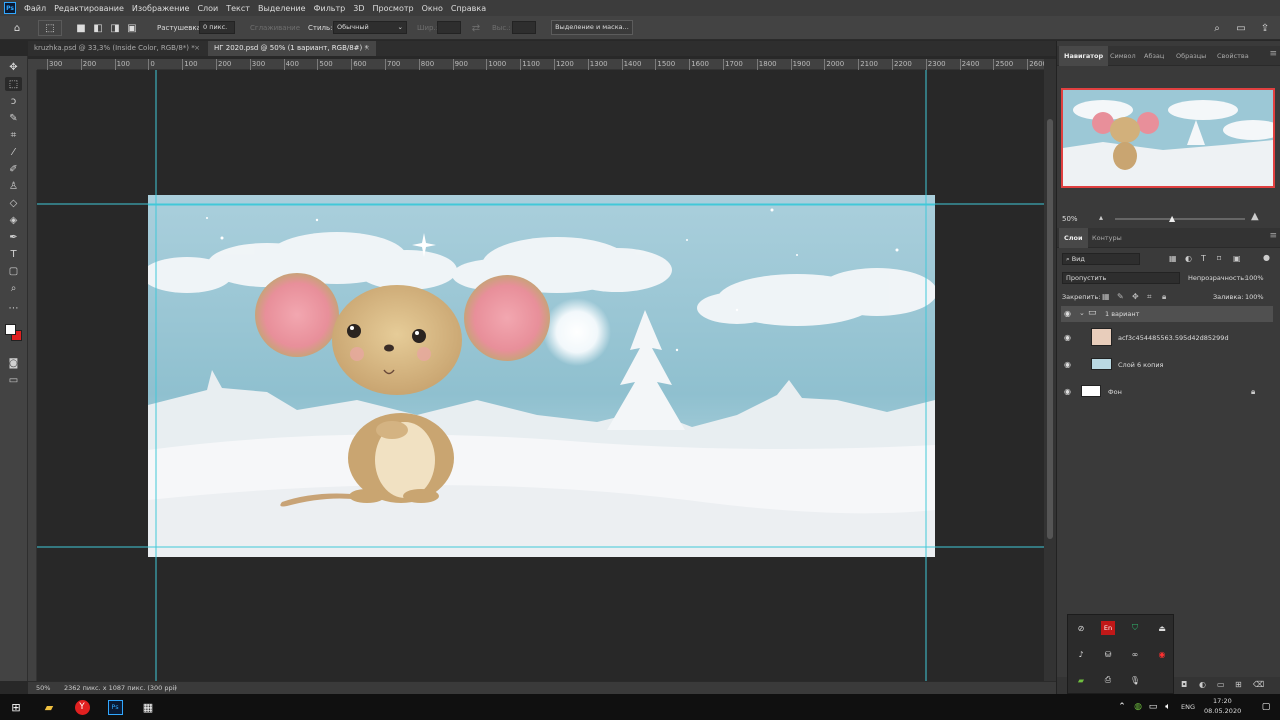 The width and height of the screenshot is (1280, 720). I want to click on height-input, so click(524, 27).